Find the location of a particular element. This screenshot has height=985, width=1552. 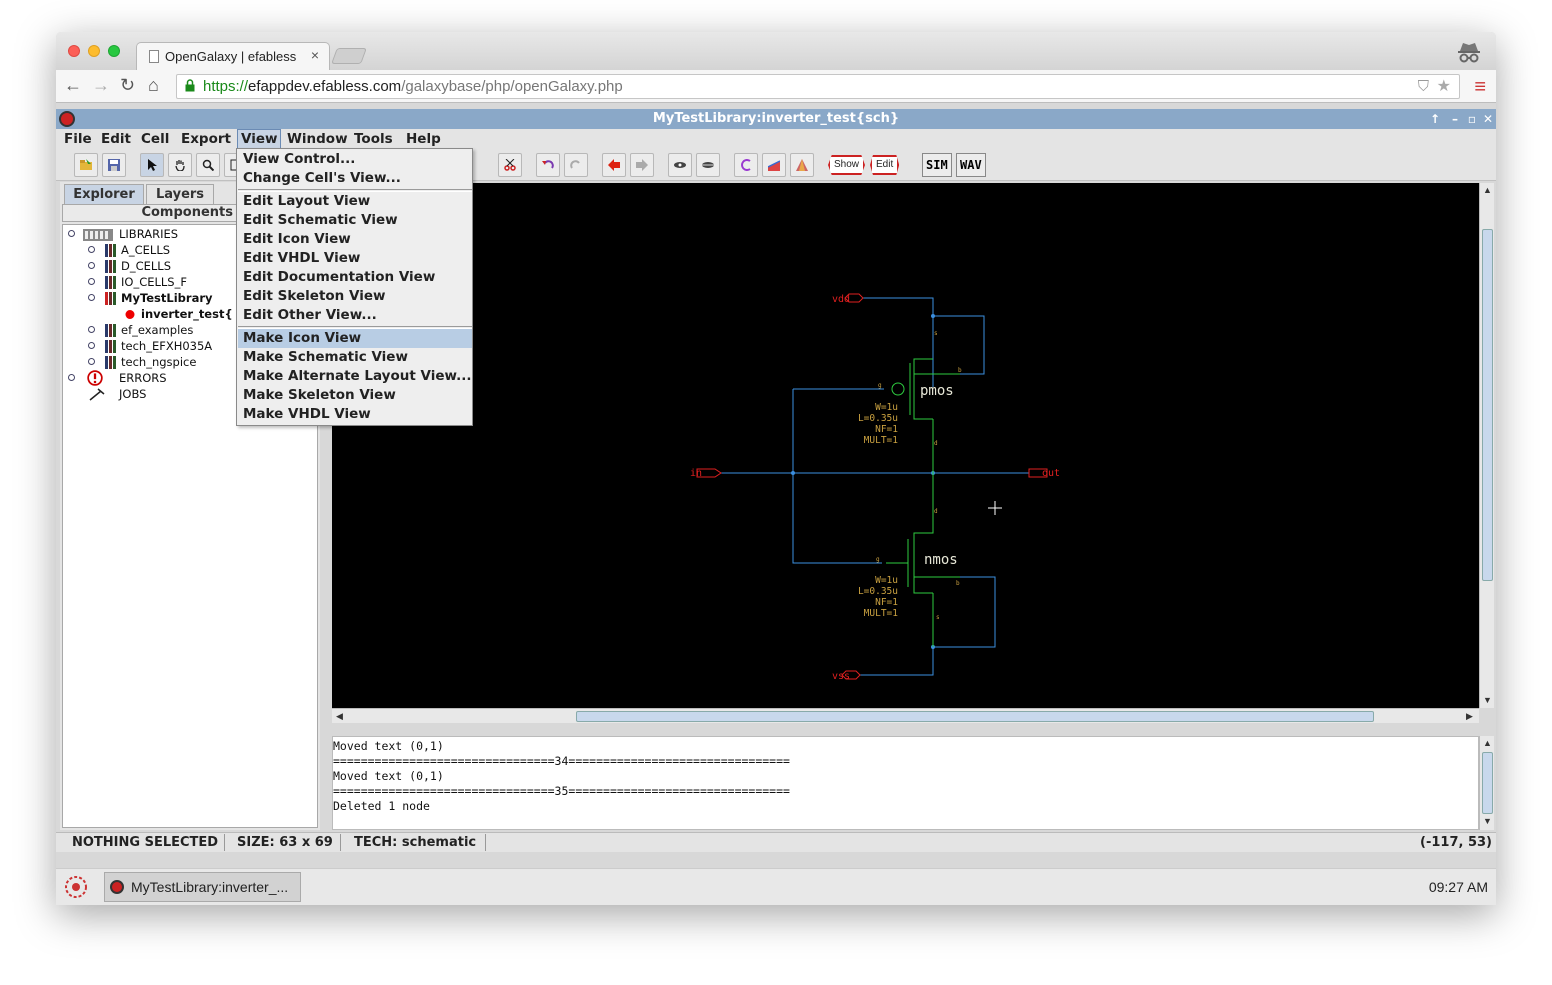

sim-button: SIM is located at coordinates (937, 165).